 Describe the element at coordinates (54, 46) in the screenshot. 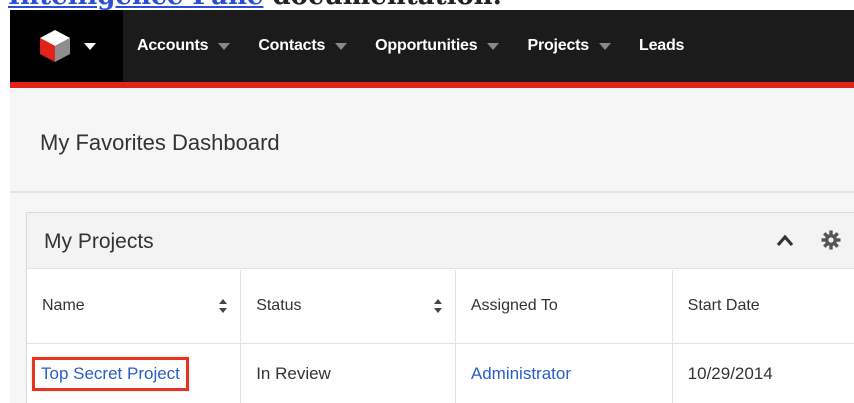

I see `sugar-cube-logo-icon` at that location.